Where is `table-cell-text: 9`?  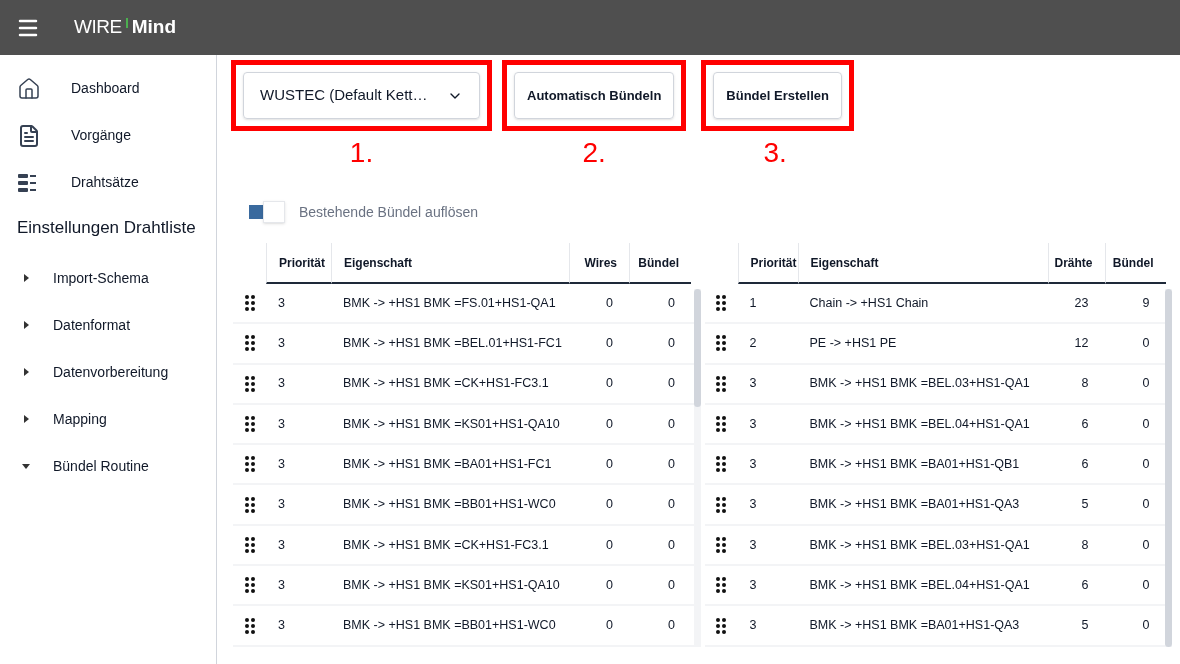
table-cell-text: 9 is located at coordinates (1146, 303).